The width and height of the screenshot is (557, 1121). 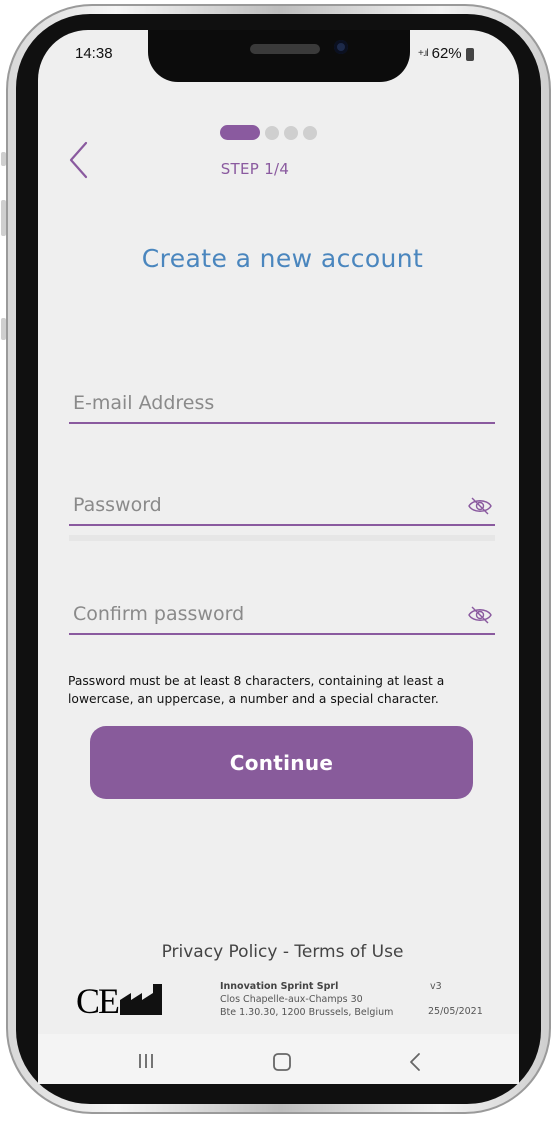 I want to click on back-button, so click(x=79, y=160).